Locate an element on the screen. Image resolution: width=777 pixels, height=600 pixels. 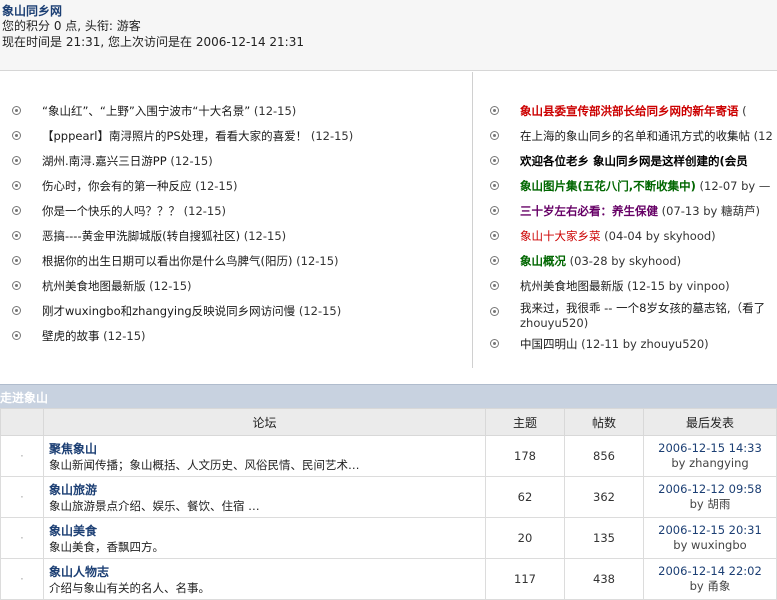
post-count: 135 is located at coordinates (604, 538).